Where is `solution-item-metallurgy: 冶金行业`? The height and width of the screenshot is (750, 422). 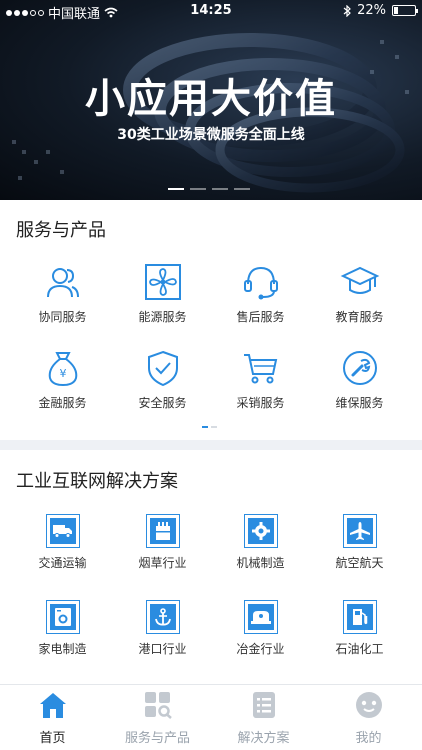
solution-item-metallurgy: 冶金行业 is located at coordinates (260, 628).